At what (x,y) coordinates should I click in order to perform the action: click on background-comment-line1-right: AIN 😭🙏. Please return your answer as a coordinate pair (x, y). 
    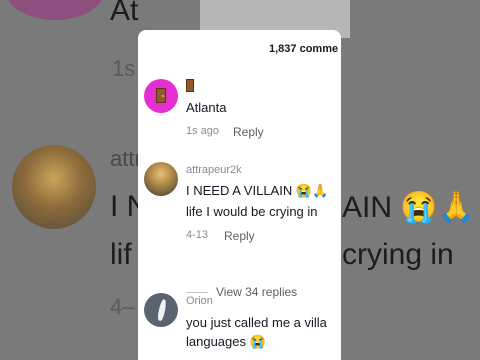
    Looking at the image, I should click on (409, 207).